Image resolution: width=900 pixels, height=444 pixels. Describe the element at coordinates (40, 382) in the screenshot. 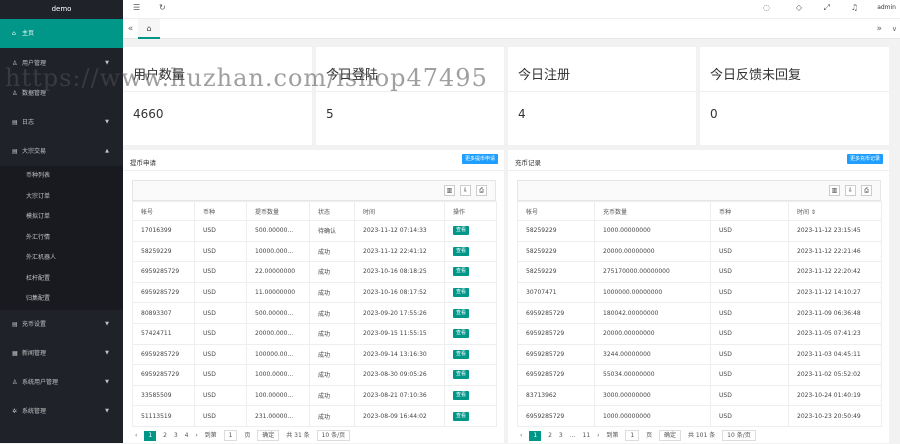

I see `sidebar-item-label: 系统用户管理` at that location.